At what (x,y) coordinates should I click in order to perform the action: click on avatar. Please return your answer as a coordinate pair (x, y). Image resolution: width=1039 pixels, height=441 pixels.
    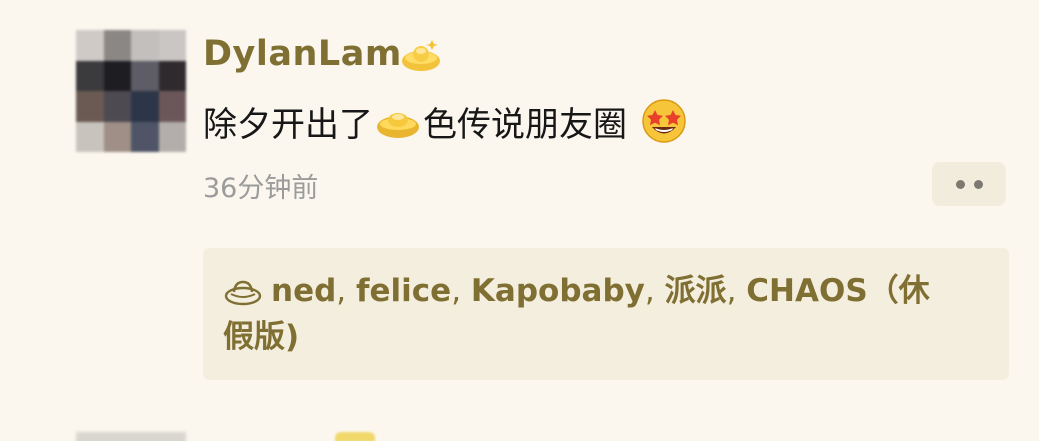
    Looking at the image, I should click on (131, 91).